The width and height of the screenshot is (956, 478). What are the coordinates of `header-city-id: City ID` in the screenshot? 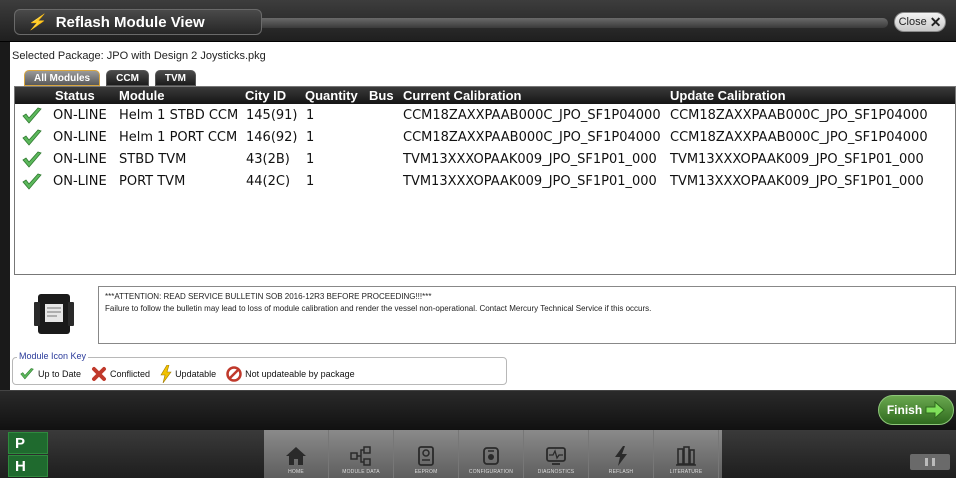 It's located at (266, 95).